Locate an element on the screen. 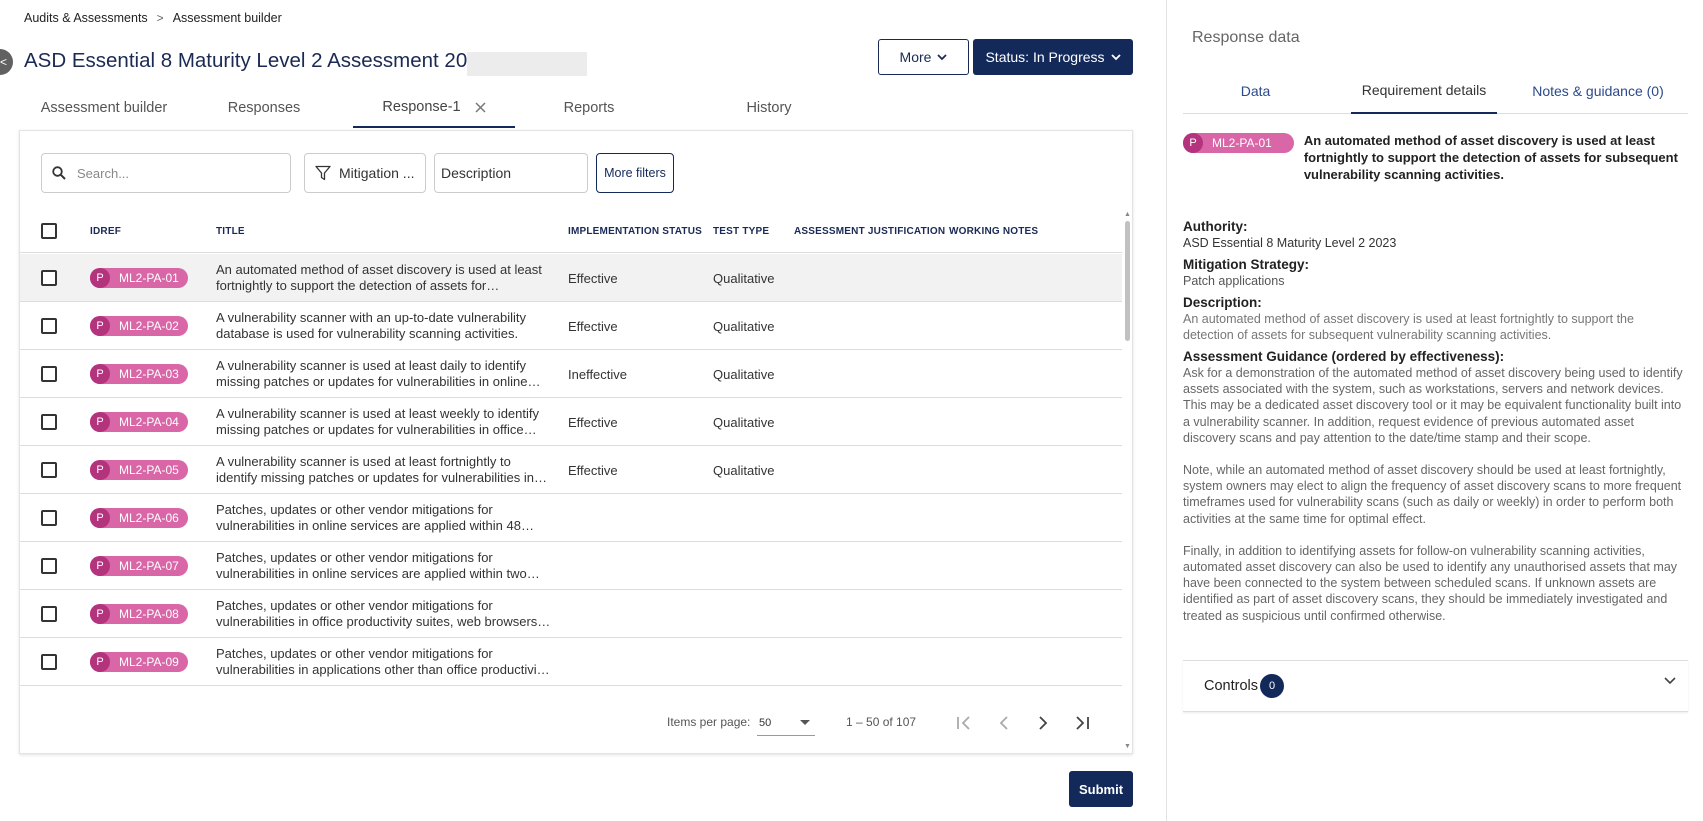 The height and width of the screenshot is (821, 1703). breadcrumb-parent-link: Audits & Assessments is located at coordinates (86, 18).